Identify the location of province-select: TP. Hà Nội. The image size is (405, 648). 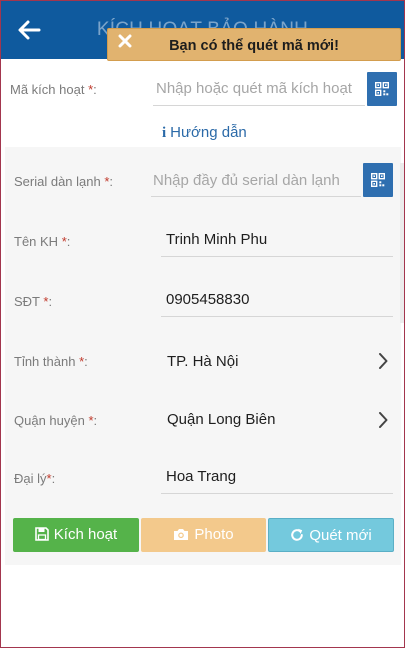
(202, 361).